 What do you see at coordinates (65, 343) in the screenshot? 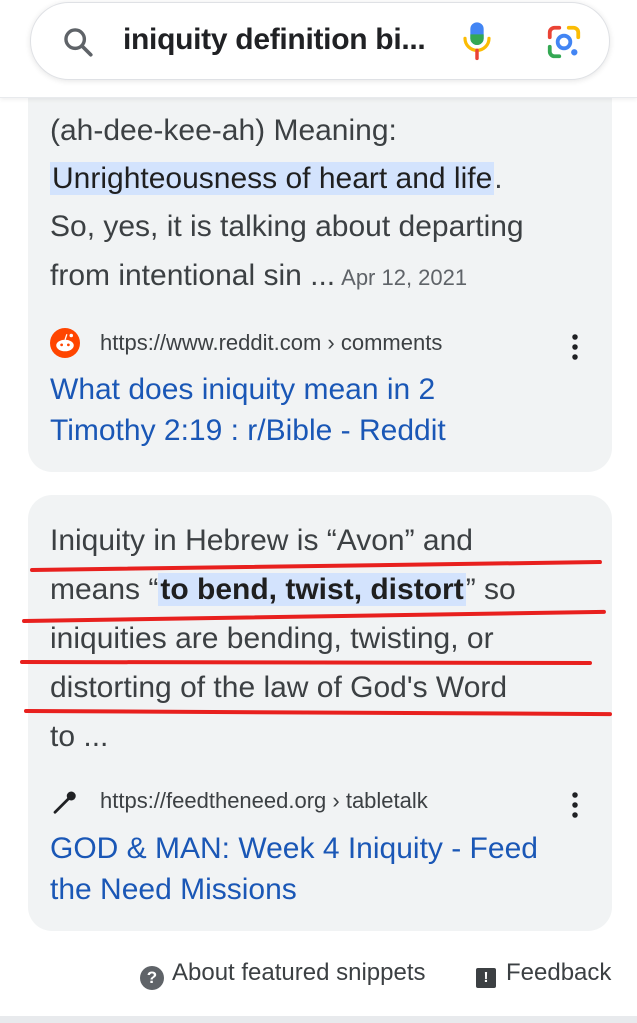
I see `reddit-icon` at bounding box center [65, 343].